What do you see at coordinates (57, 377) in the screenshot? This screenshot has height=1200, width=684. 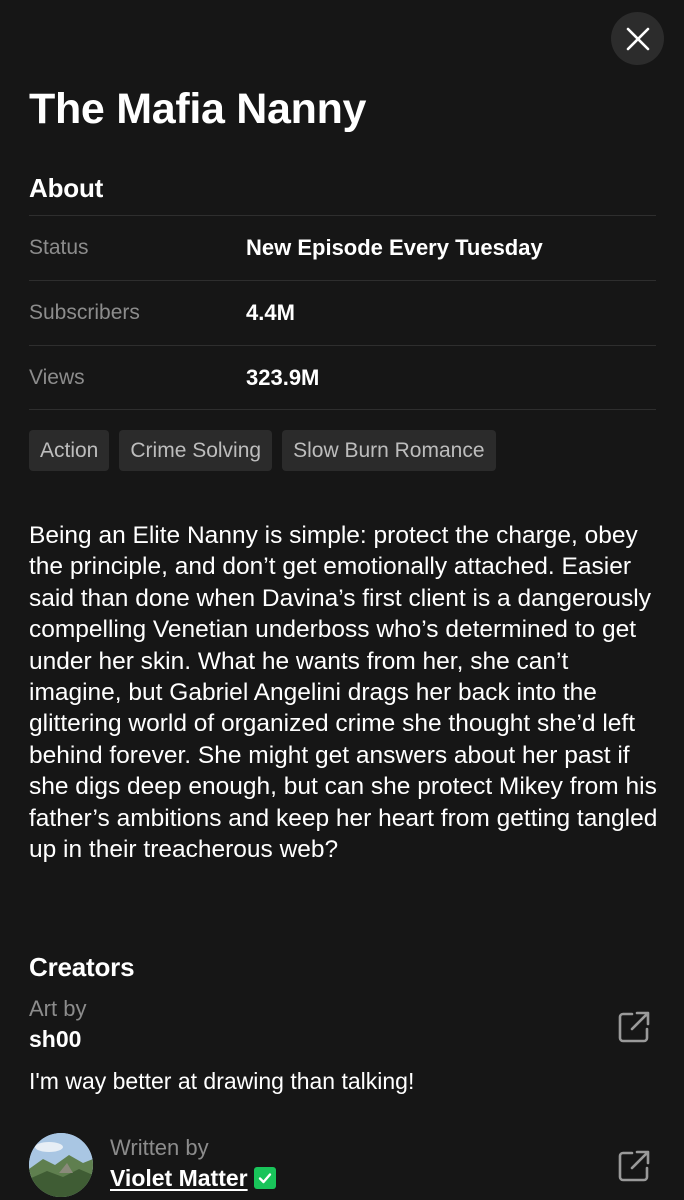 I see `views-label: Views` at bounding box center [57, 377].